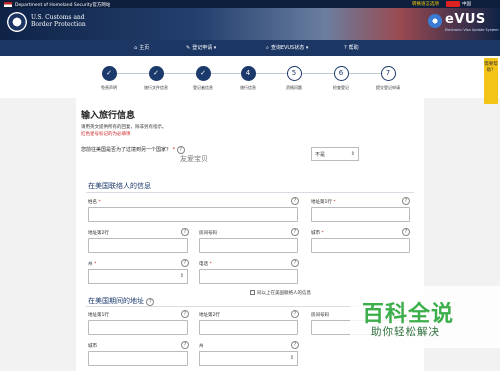 This screenshot has width=500, height=371. I want to click on stay-address2-help-icon: ?, so click(295, 314).